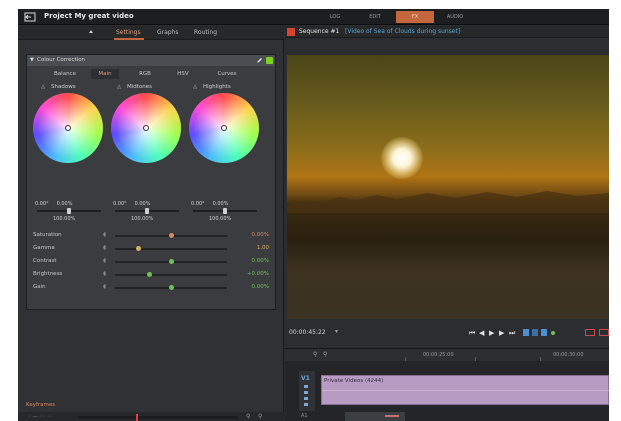 This screenshot has height=421, width=621. What do you see at coordinates (63, 87) in the screenshot?
I see `wheel-label-shadows: Shadows` at bounding box center [63, 87].